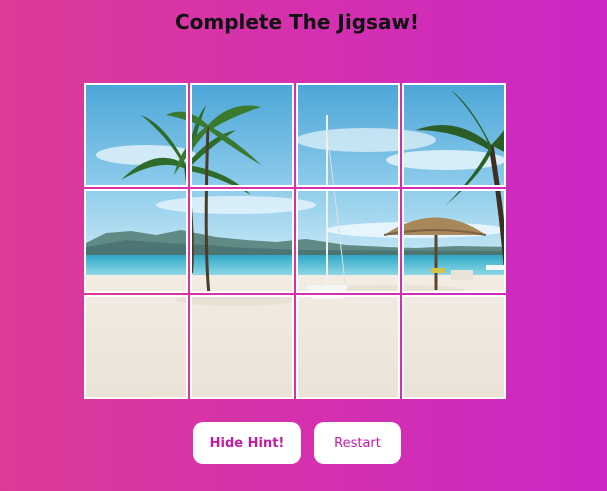 The height and width of the screenshot is (491, 607). Describe the element at coordinates (297, 22) in the screenshot. I see `page-title: Complete The Jigsaw!` at that location.